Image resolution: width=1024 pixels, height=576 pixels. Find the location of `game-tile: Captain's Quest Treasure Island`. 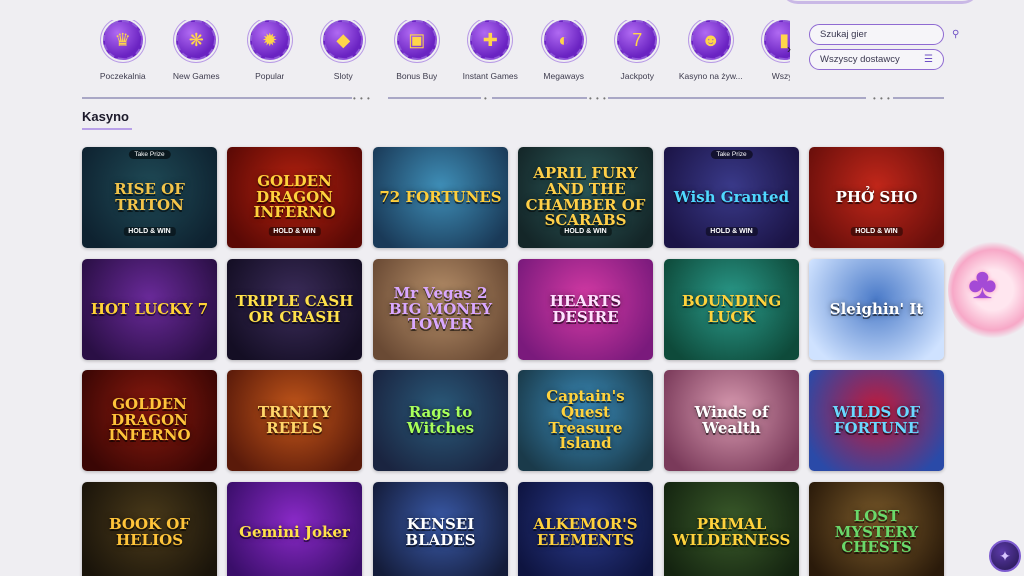

game-tile: Captain's Quest Treasure Island is located at coordinates (585, 420).